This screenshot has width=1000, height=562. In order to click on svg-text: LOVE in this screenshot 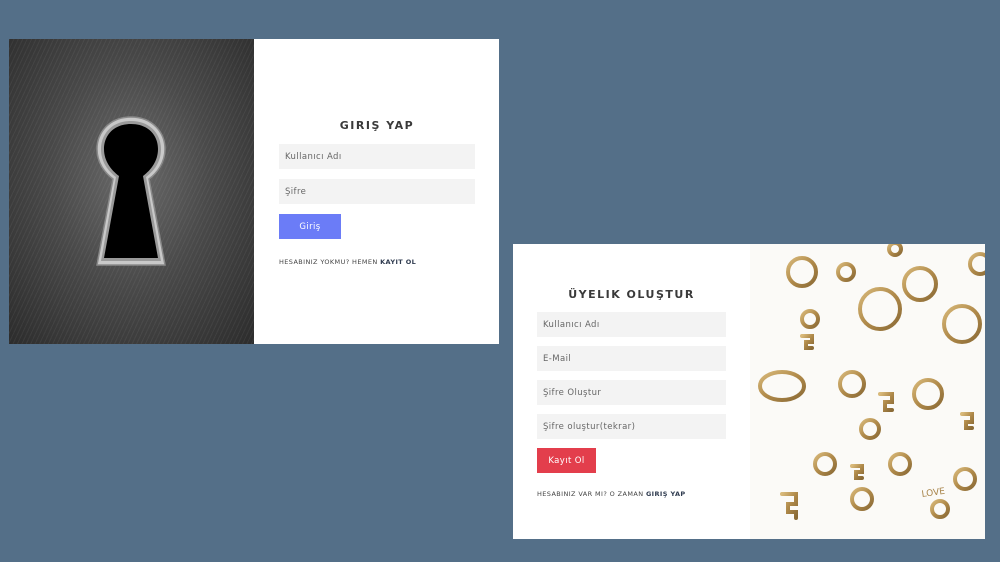, I will do `click(933, 493)`.